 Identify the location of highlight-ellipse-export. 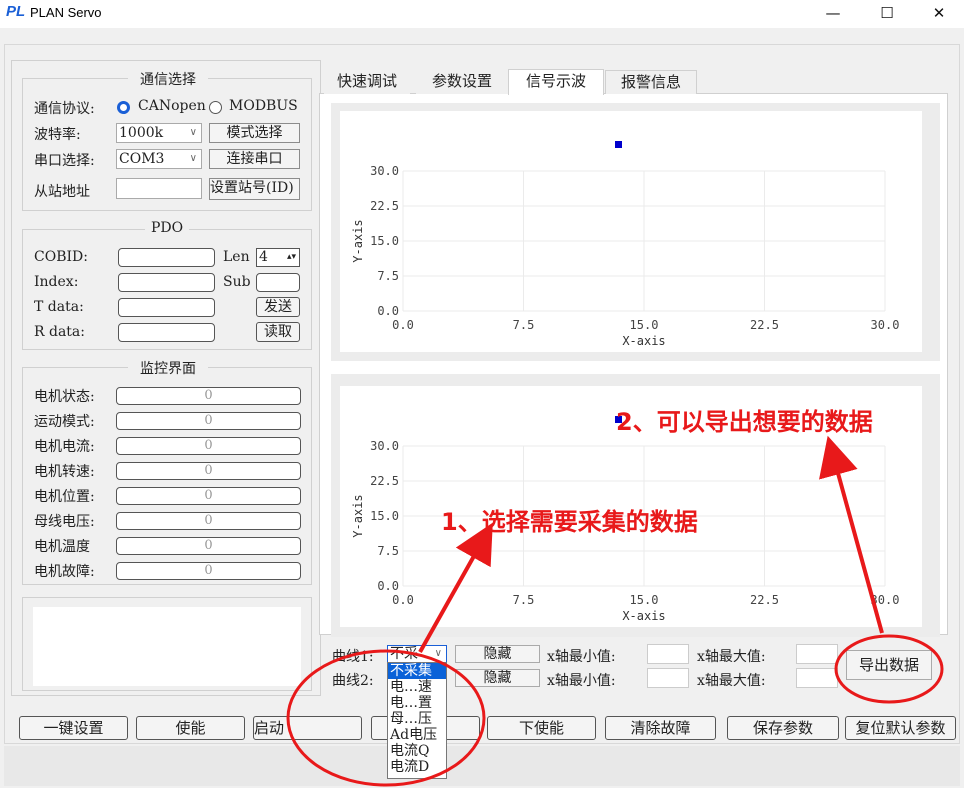
(889, 669).